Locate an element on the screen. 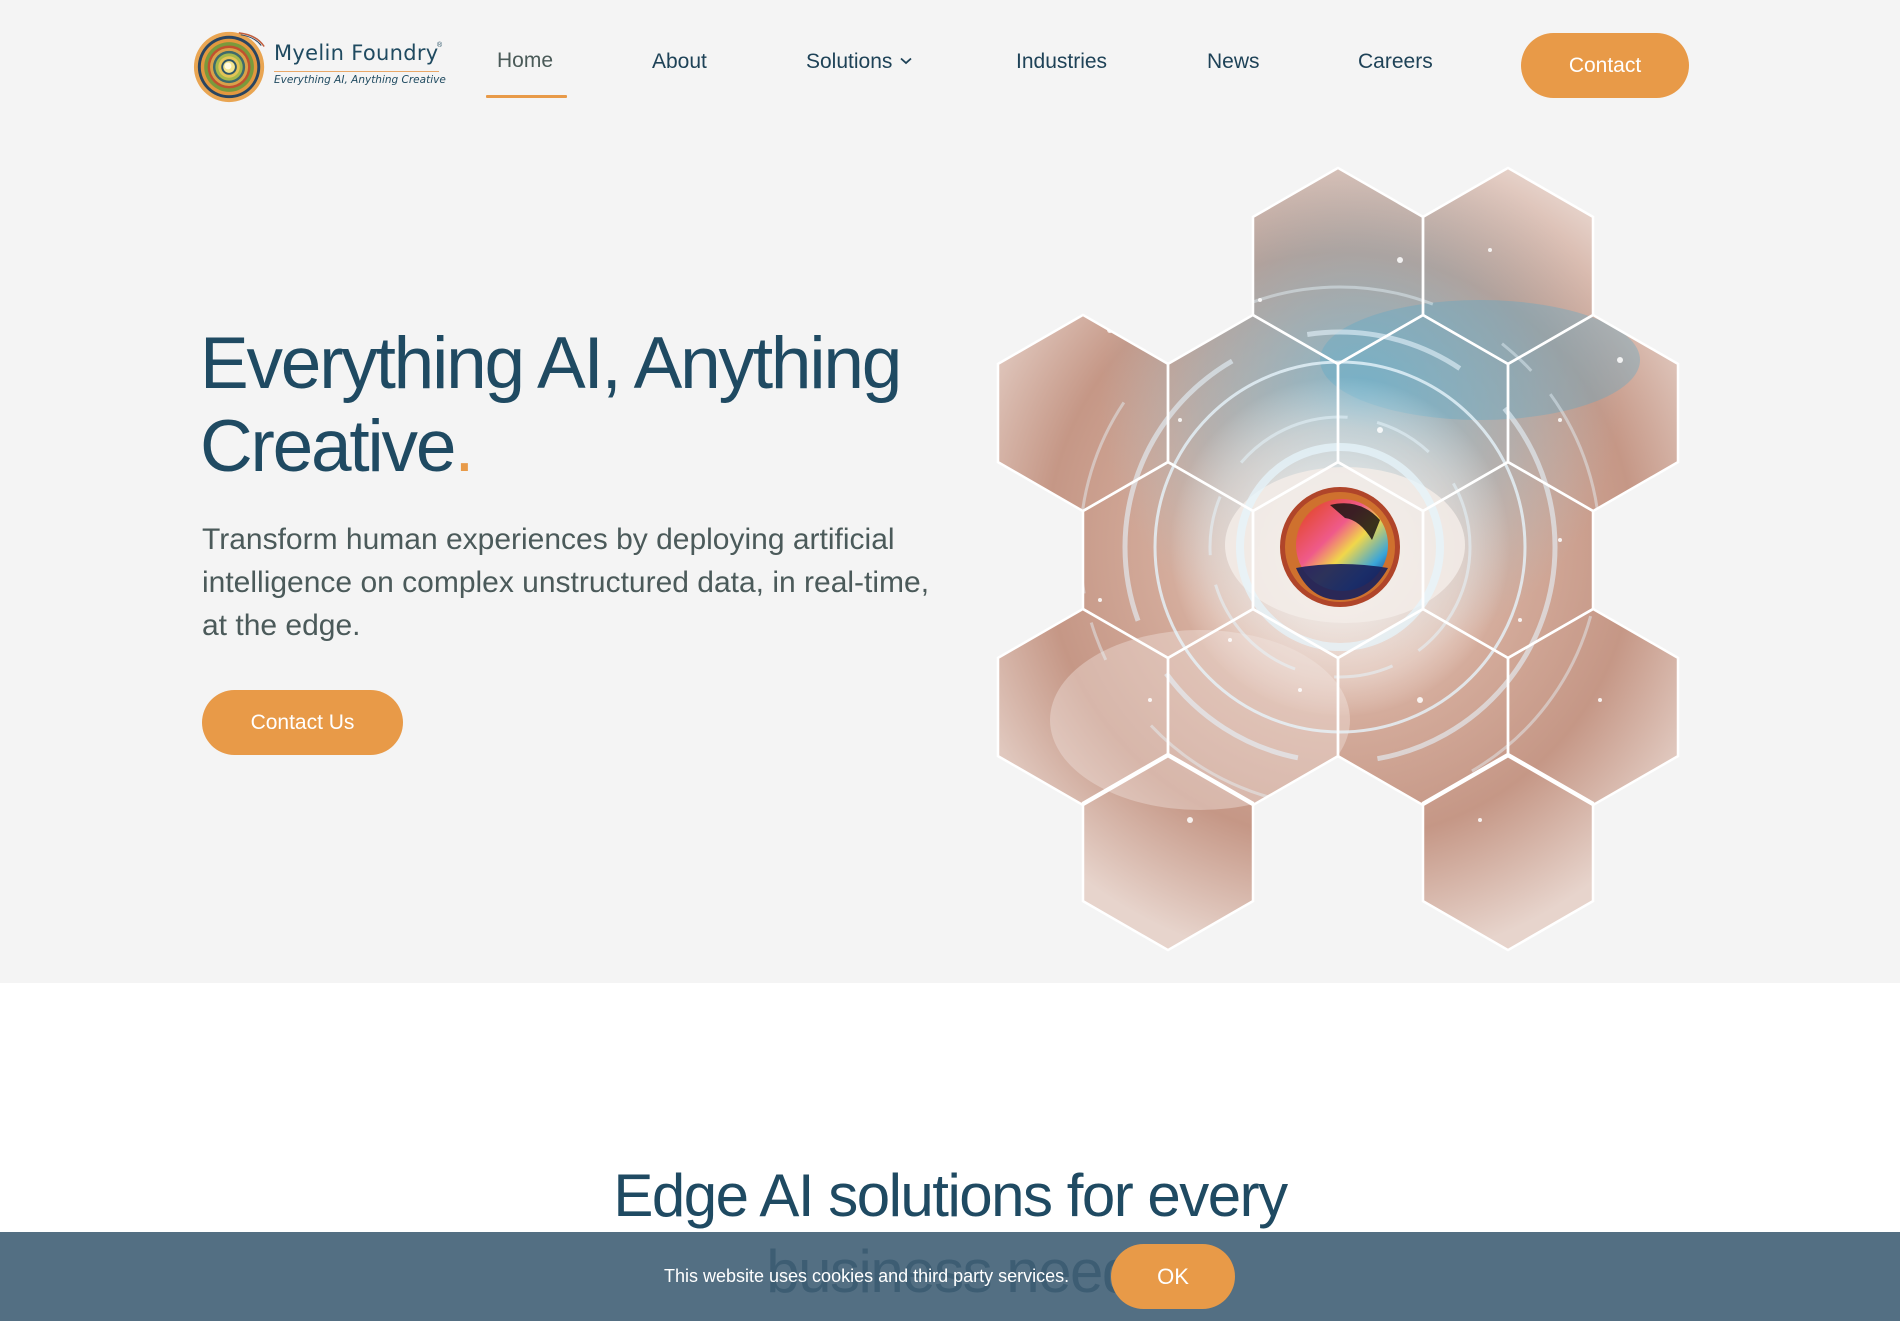 This screenshot has height=1321, width=1900. contact-us-button: Contact Us is located at coordinates (302, 722).